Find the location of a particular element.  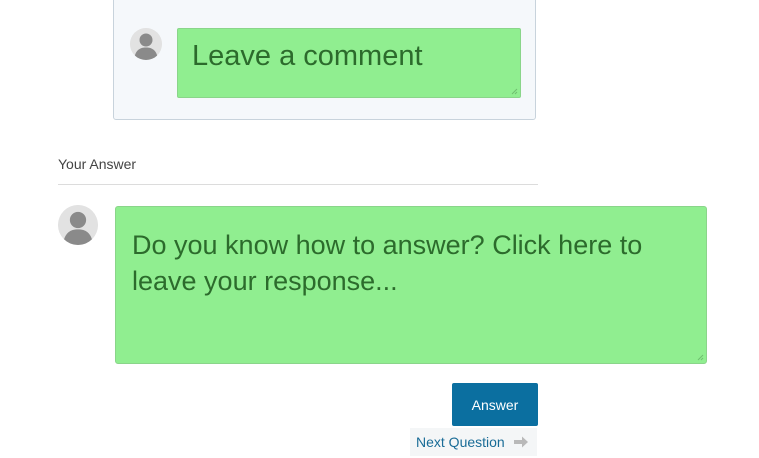

next-question-label: Next Question is located at coordinates (460, 442).